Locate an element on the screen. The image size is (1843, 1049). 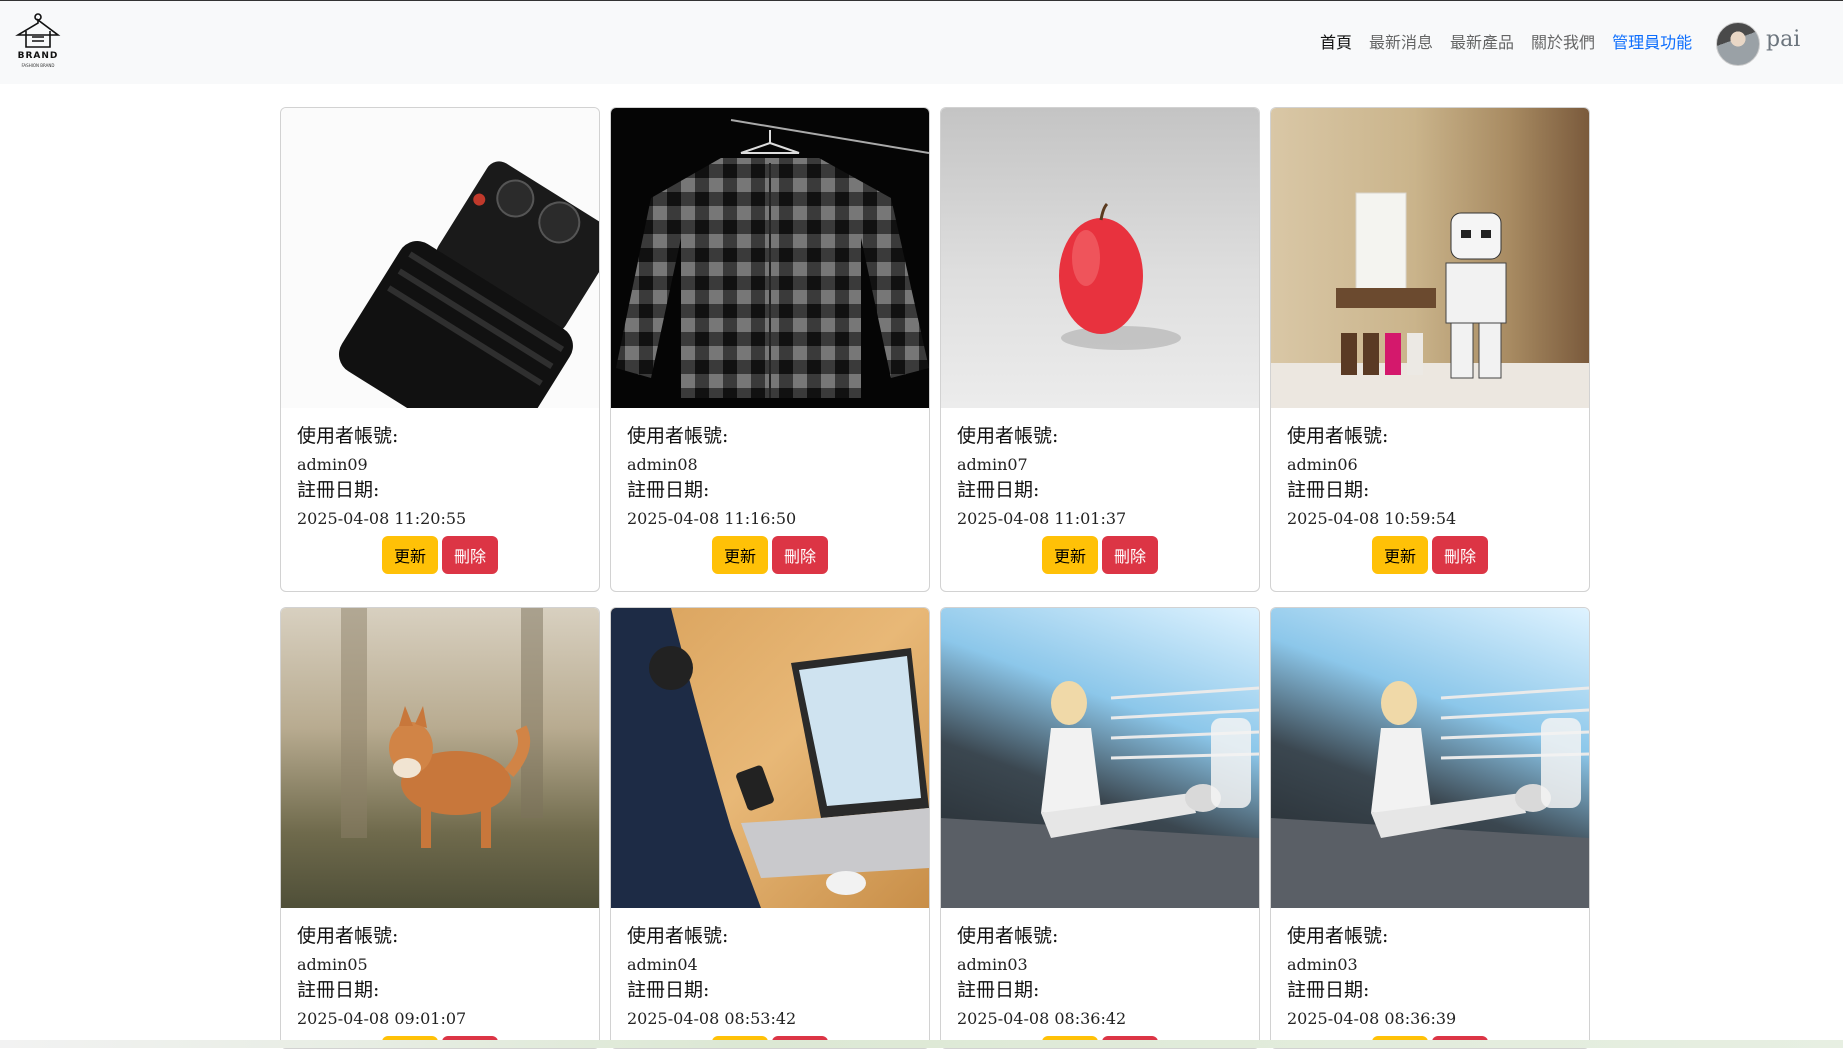
plaid-shirt-photo is located at coordinates (772, 258).